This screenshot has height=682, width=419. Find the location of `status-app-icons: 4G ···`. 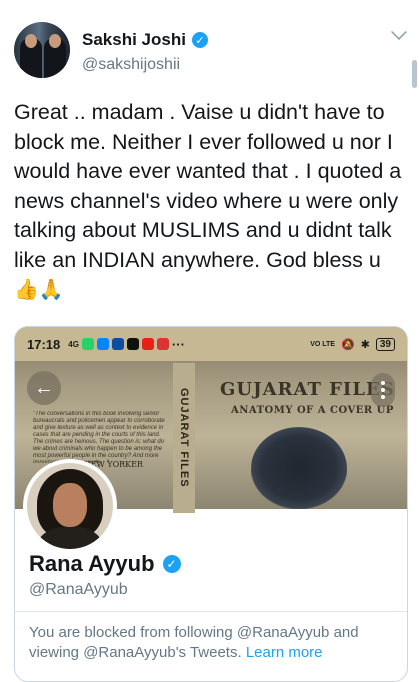

status-app-icons: 4G ··· is located at coordinates (126, 344).